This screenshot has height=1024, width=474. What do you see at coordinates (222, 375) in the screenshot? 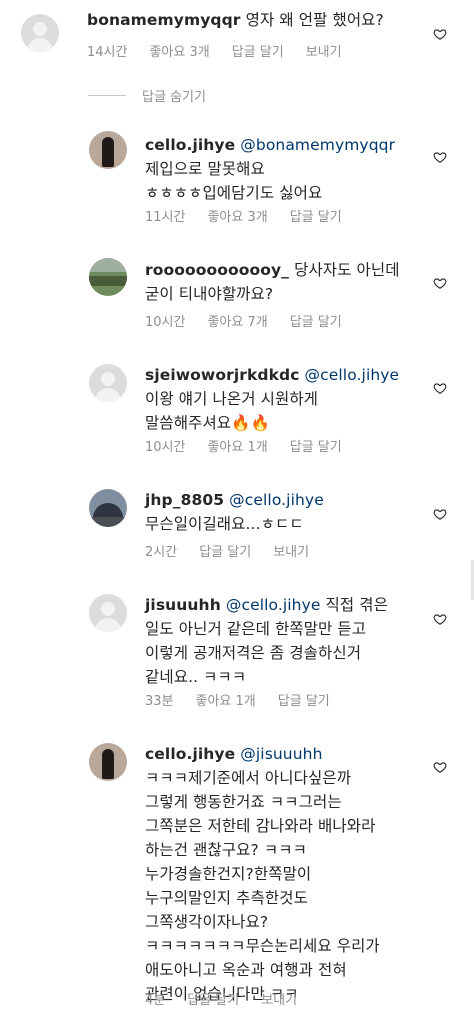
I see `comment-username: sjeiwoworjrkdkdc` at bounding box center [222, 375].